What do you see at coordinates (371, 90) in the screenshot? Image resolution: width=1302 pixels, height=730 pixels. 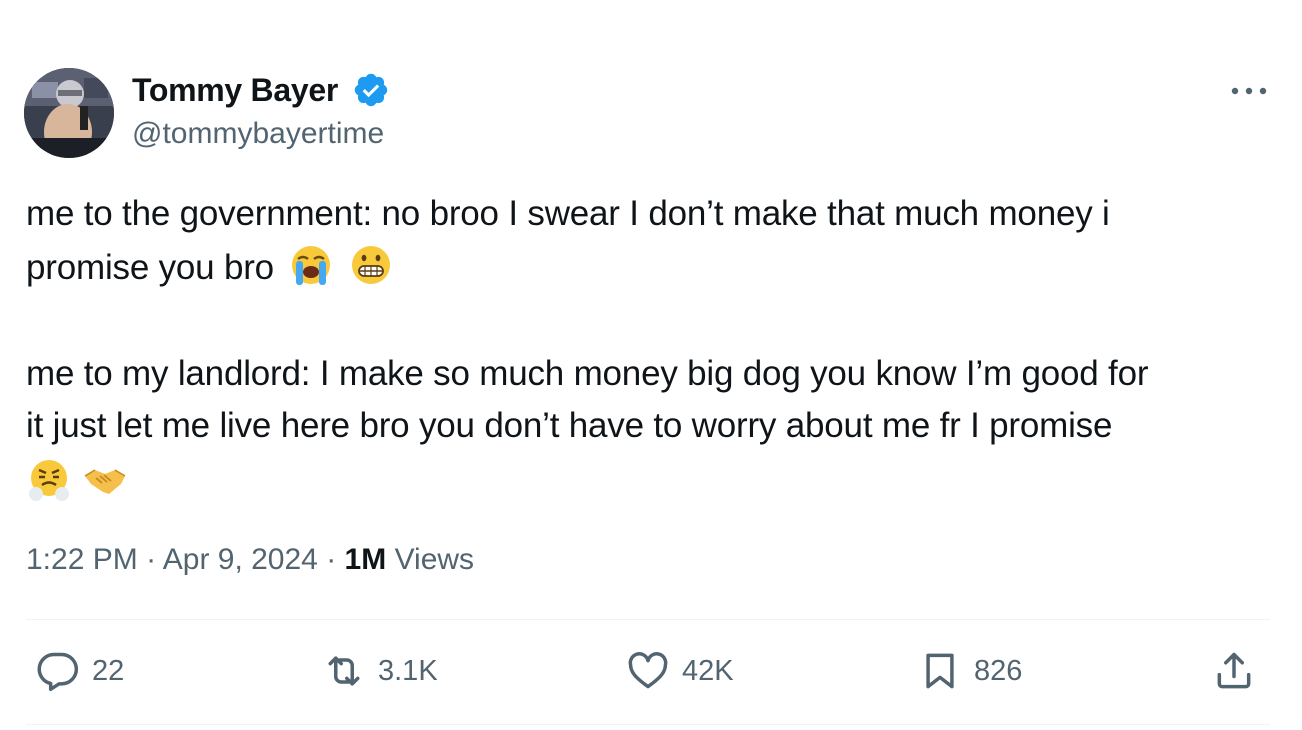 I see `verified-icon` at bounding box center [371, 90].